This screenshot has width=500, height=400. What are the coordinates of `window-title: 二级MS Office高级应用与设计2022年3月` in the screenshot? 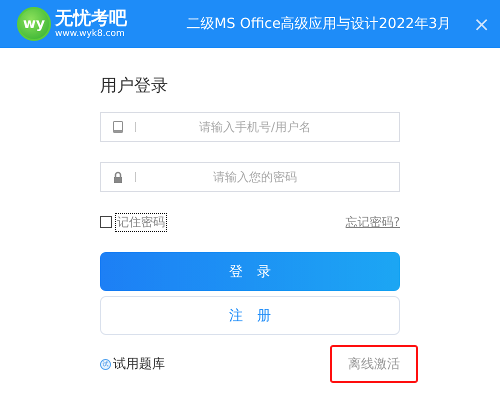 It's located at (319, 24).